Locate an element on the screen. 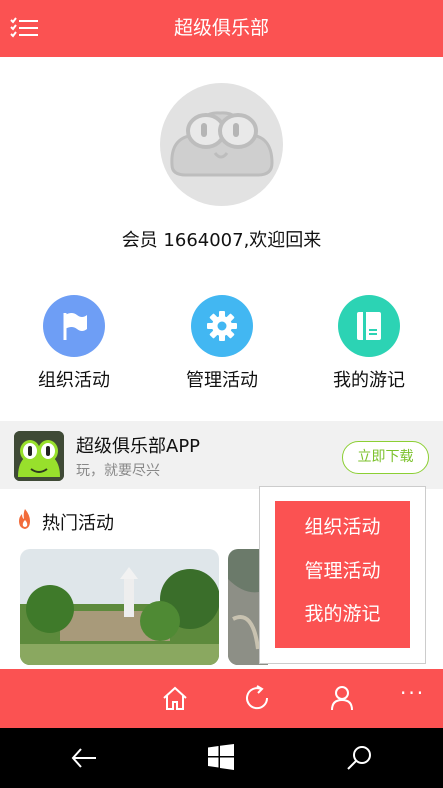  system-nav-bar is located at coordinates (221, 758).